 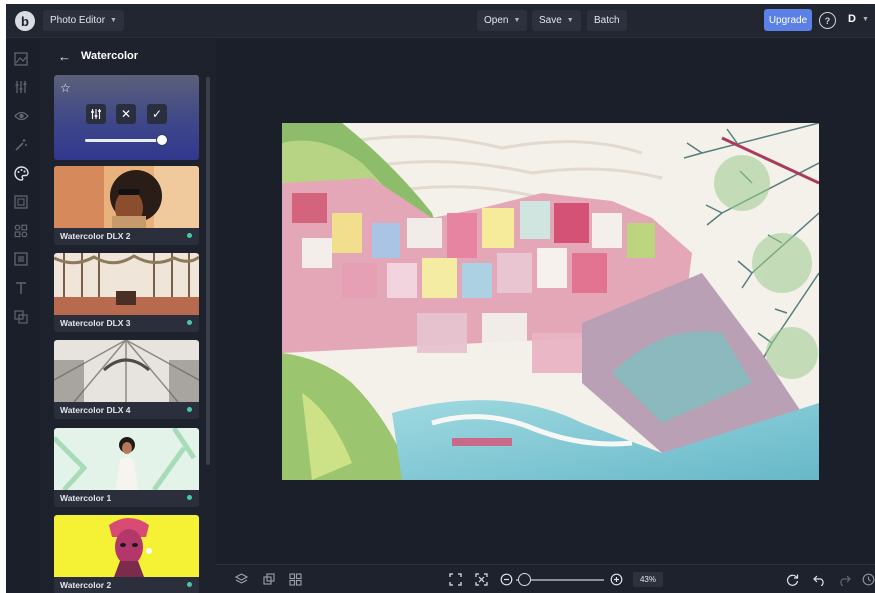 I want to click on frame-icon, so click(x=21, y=202).